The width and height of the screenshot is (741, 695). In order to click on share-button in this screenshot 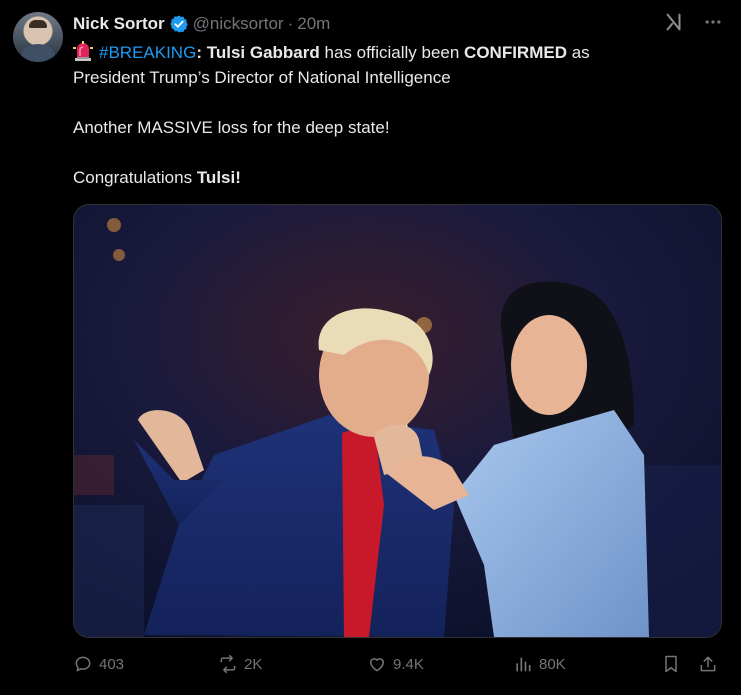, I will do `click(708, 664)`.